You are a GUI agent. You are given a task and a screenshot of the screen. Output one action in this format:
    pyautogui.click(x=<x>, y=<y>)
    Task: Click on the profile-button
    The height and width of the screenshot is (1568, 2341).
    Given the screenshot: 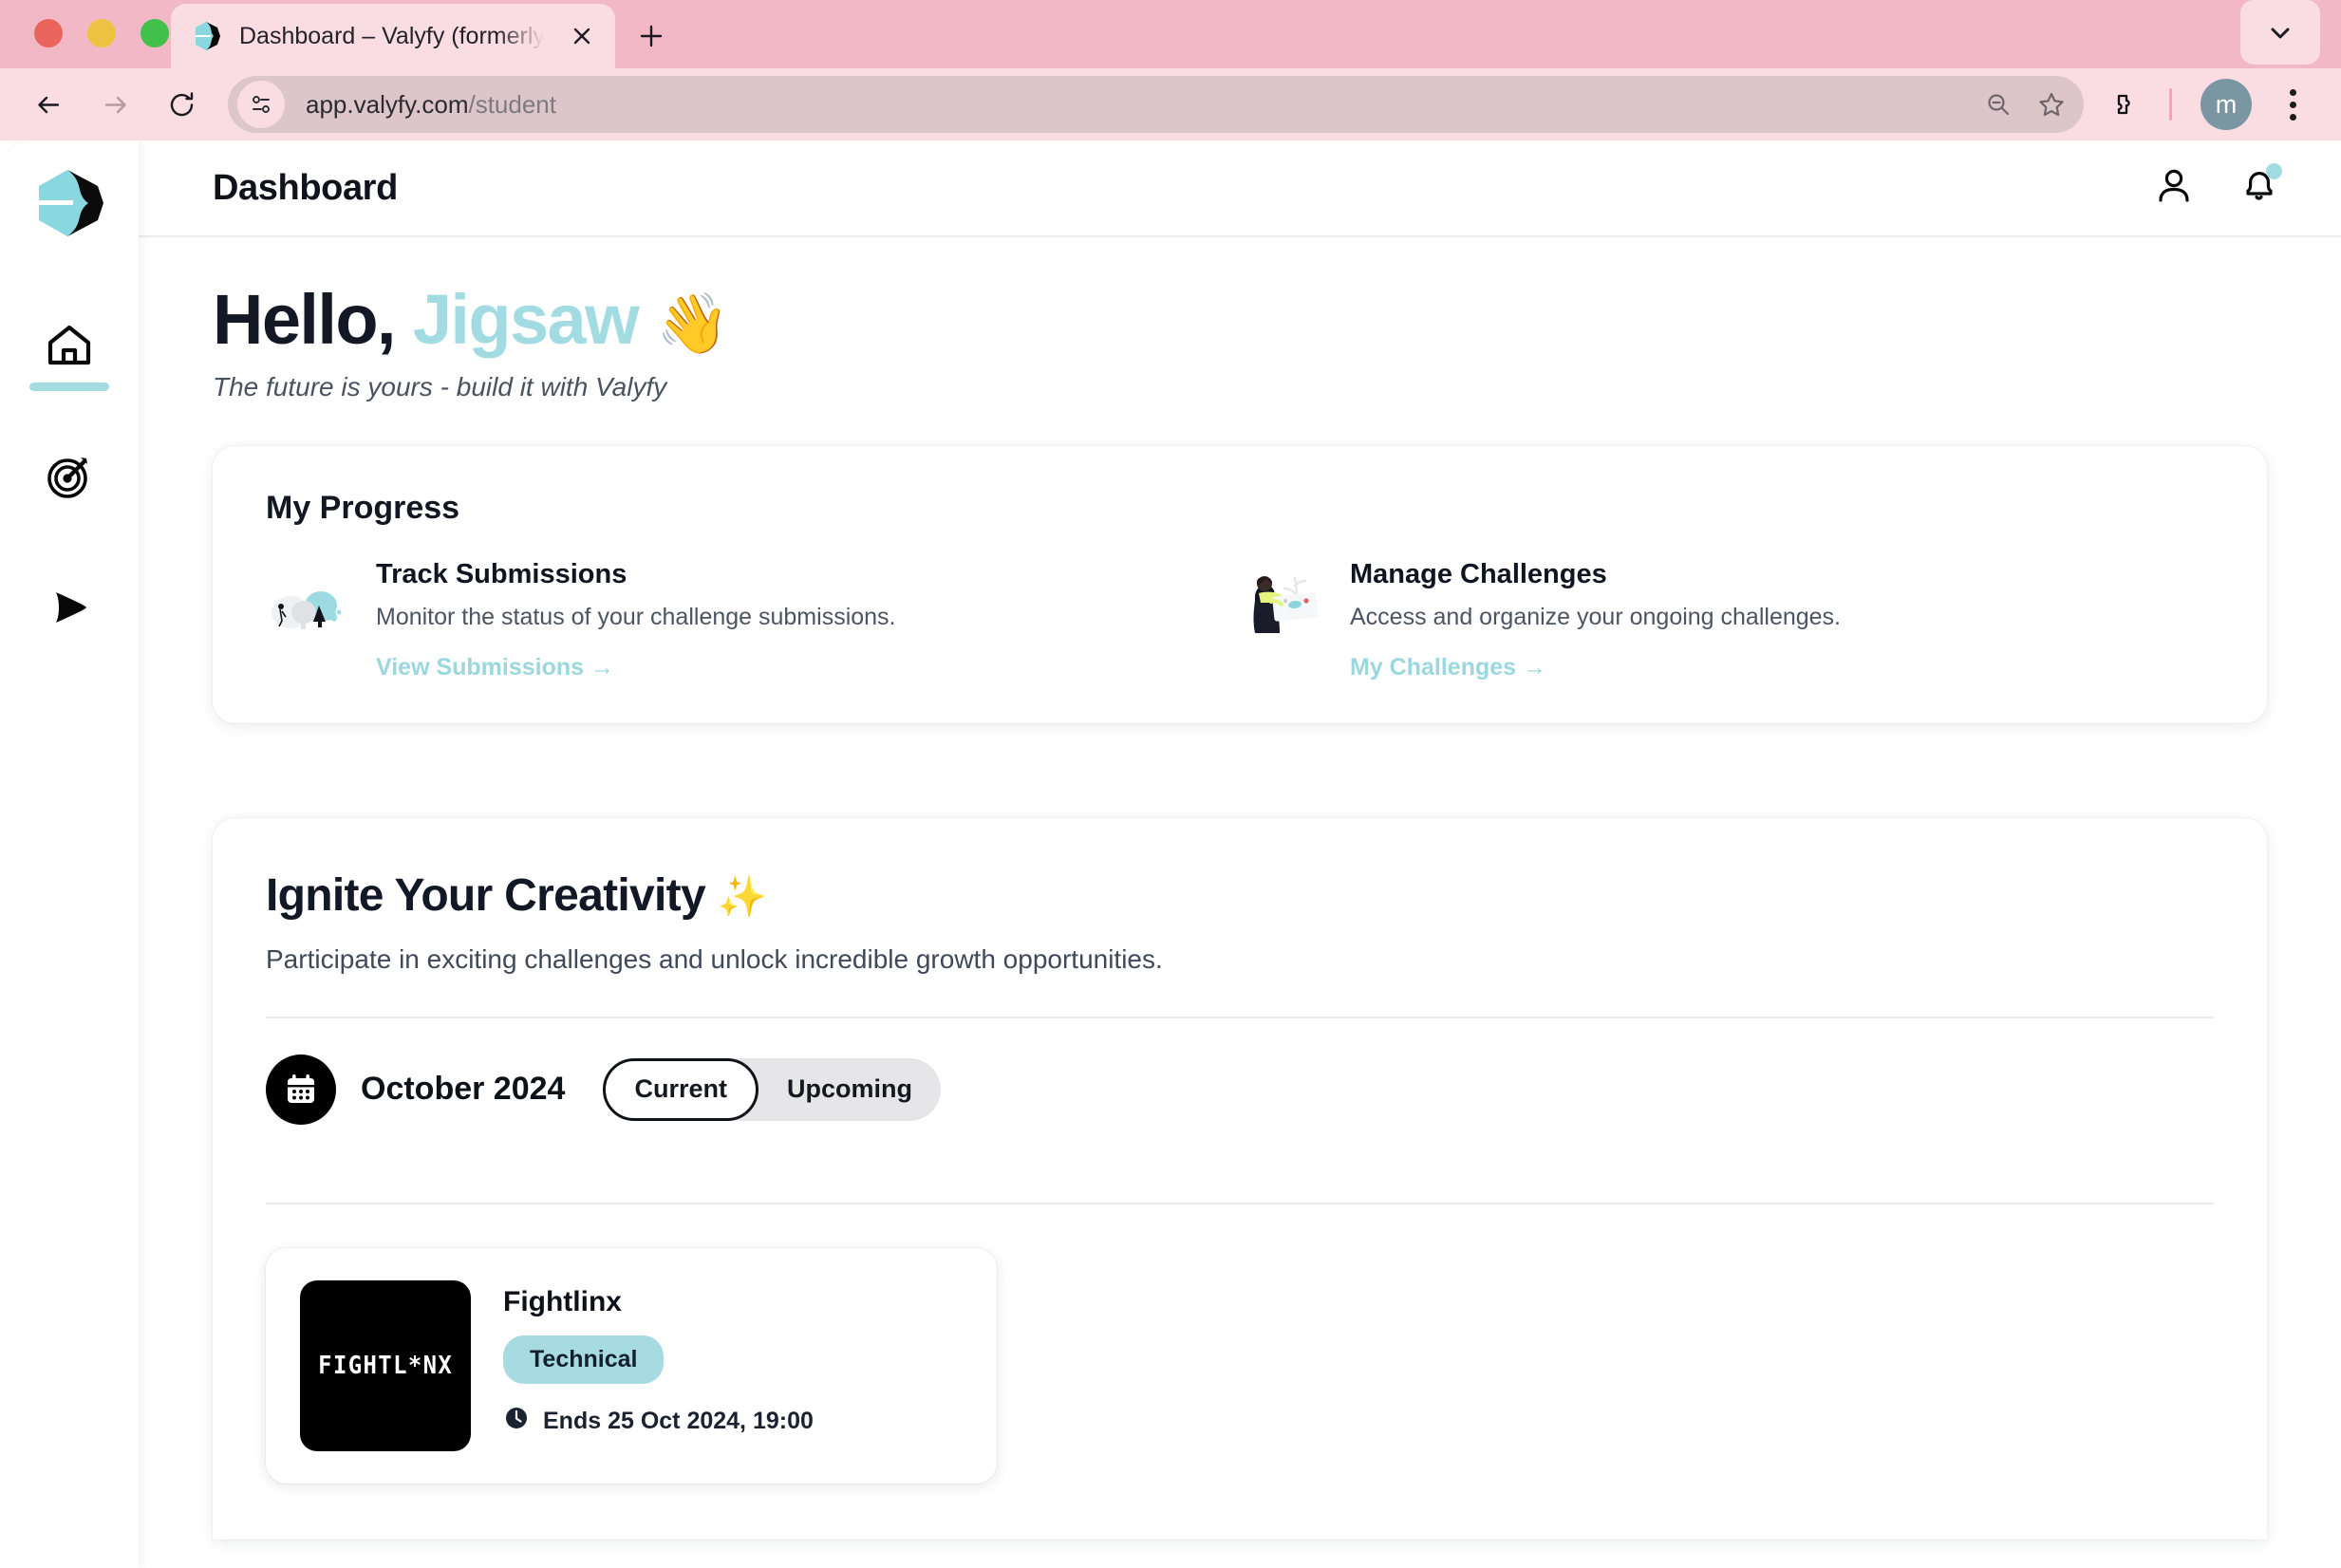 What is the action you would take?
    pyautogui.click(x=2174, y=188)
    